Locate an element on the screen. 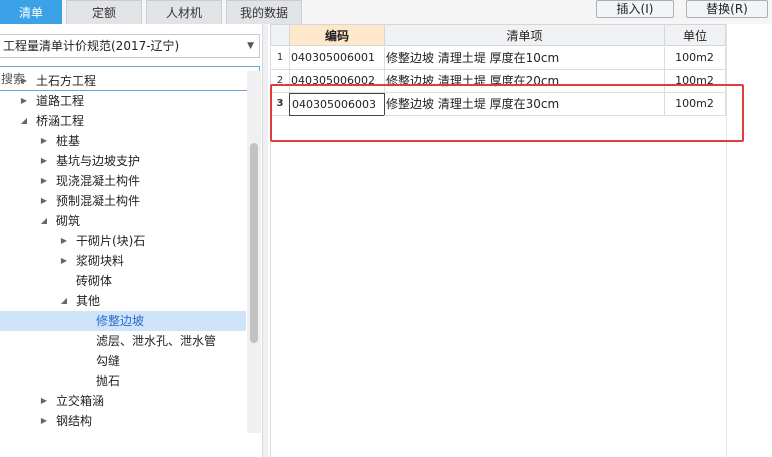  tree-item: ▶ 道路工程 is located at coordinates (123, 101).